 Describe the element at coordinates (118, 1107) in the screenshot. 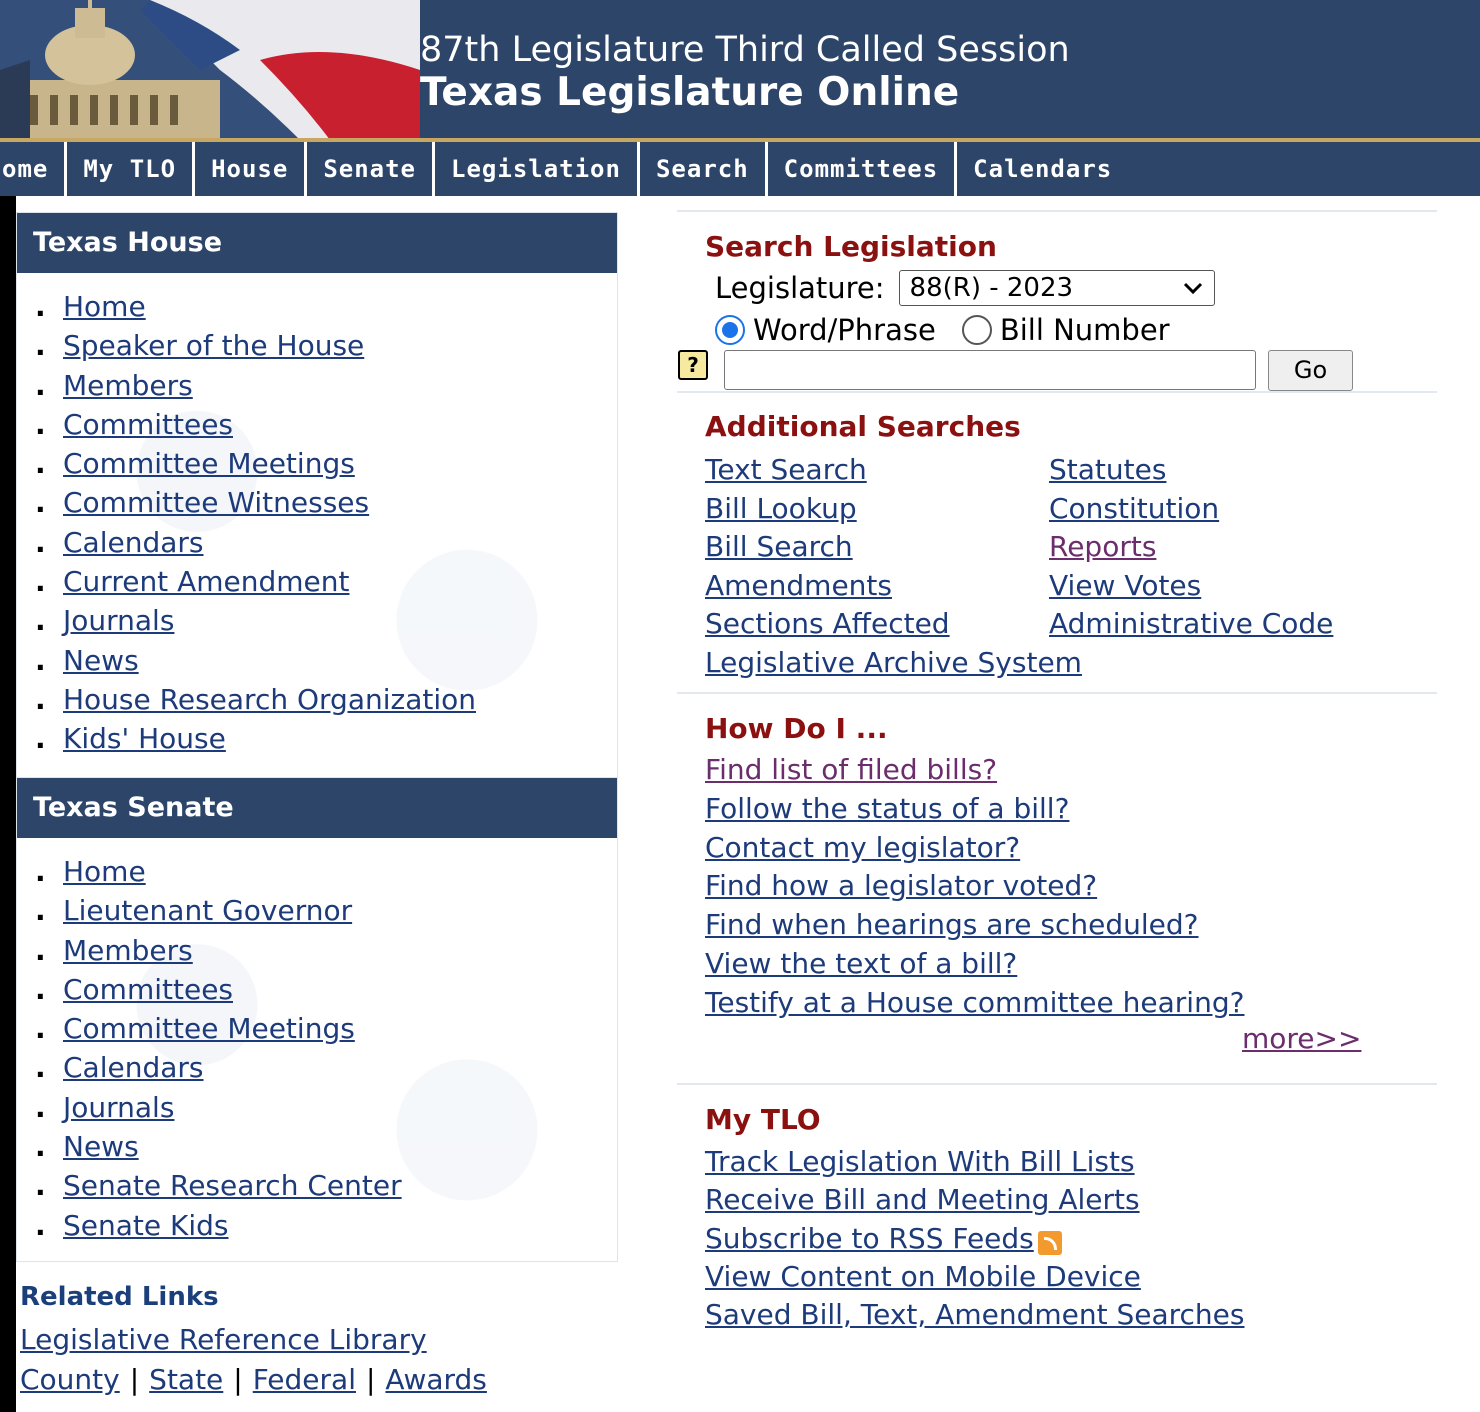

I see `senate-link: Journals` at that location.